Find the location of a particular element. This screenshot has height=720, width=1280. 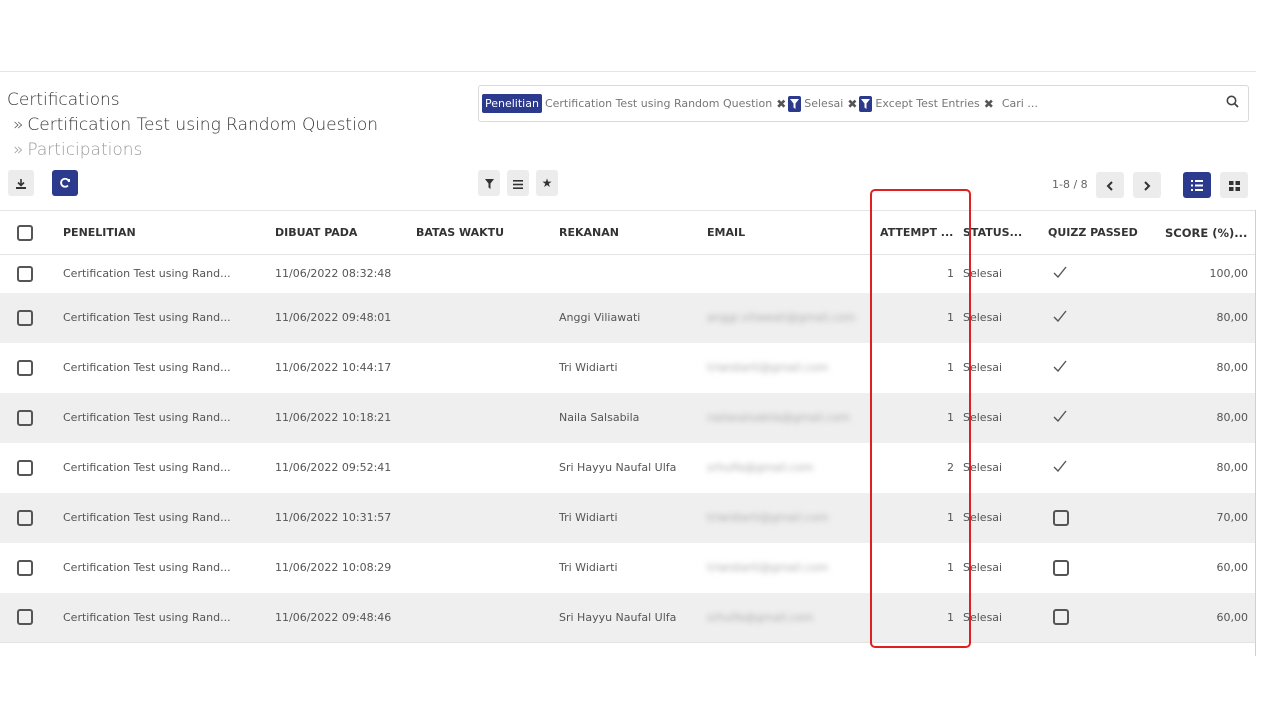

pager-previous-button is located at coordinates (1110, 185).